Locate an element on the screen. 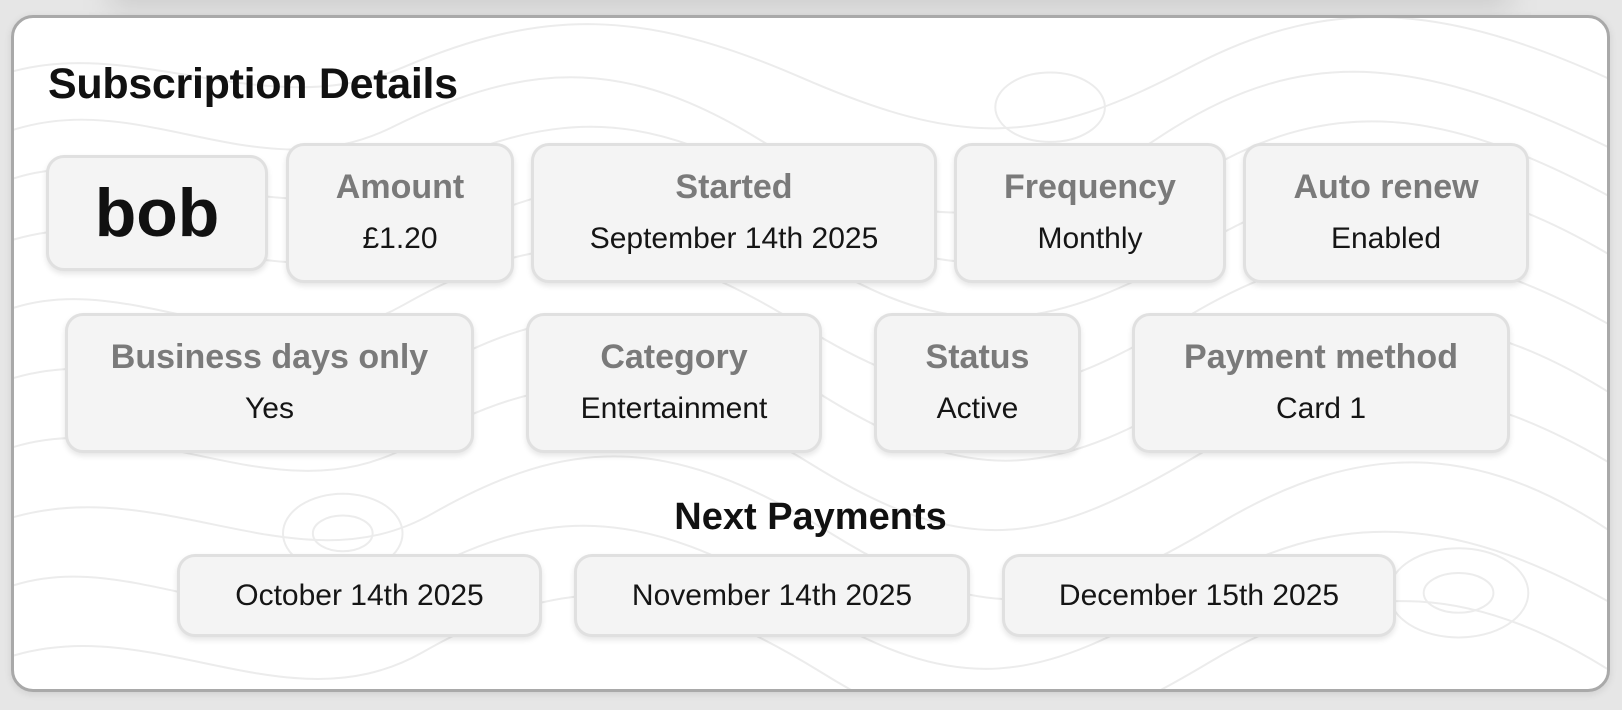 This screenshot has width=1622, height=710. business-days-value: Yes is located at coordinates (269, 408).